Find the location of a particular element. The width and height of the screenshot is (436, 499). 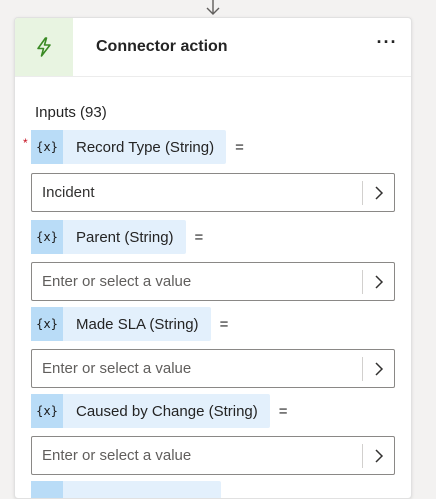

caused-by-change-field: Enter or select a value is located at coordinates (213, 455).